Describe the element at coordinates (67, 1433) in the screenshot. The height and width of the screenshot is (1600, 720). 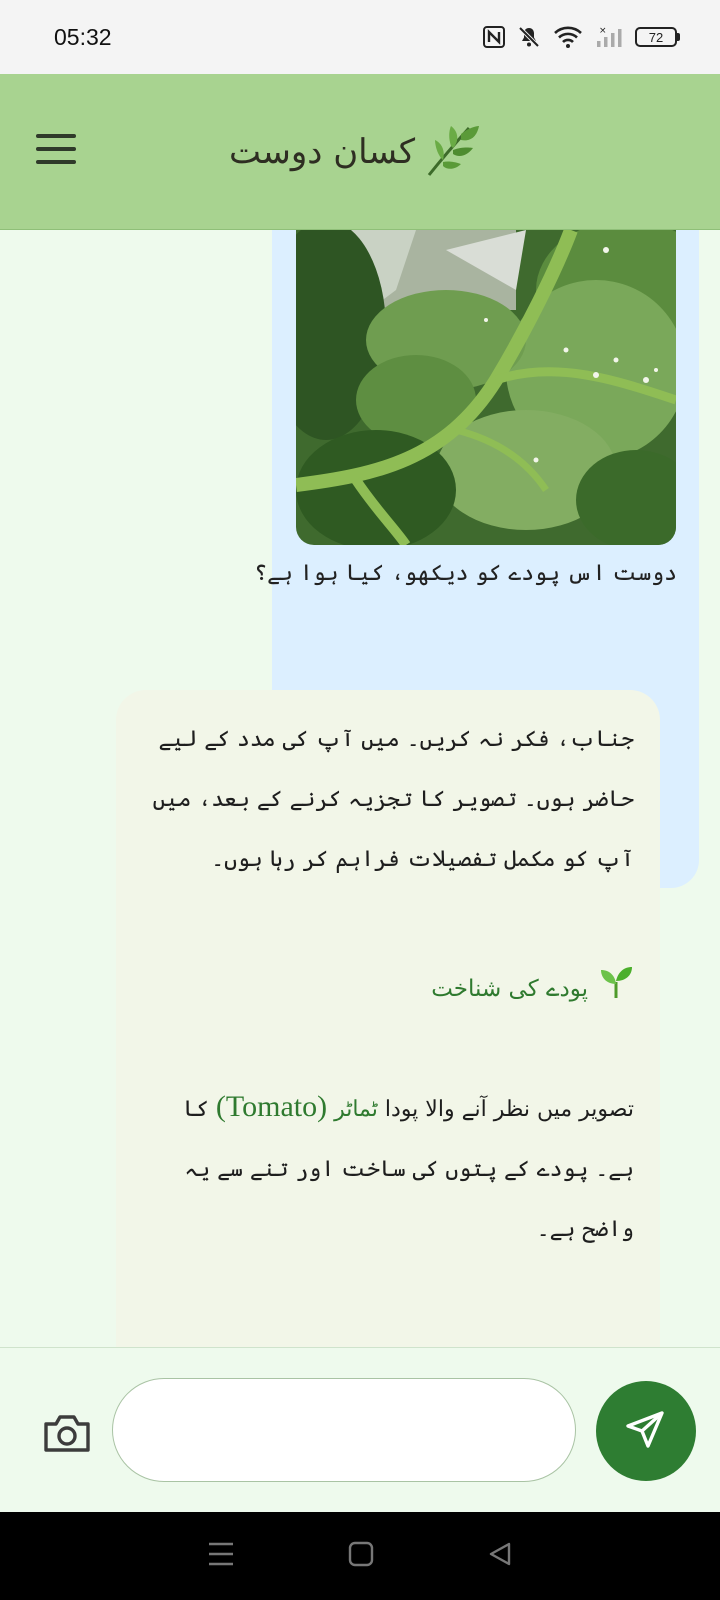
I see `camera-icon` at that location.